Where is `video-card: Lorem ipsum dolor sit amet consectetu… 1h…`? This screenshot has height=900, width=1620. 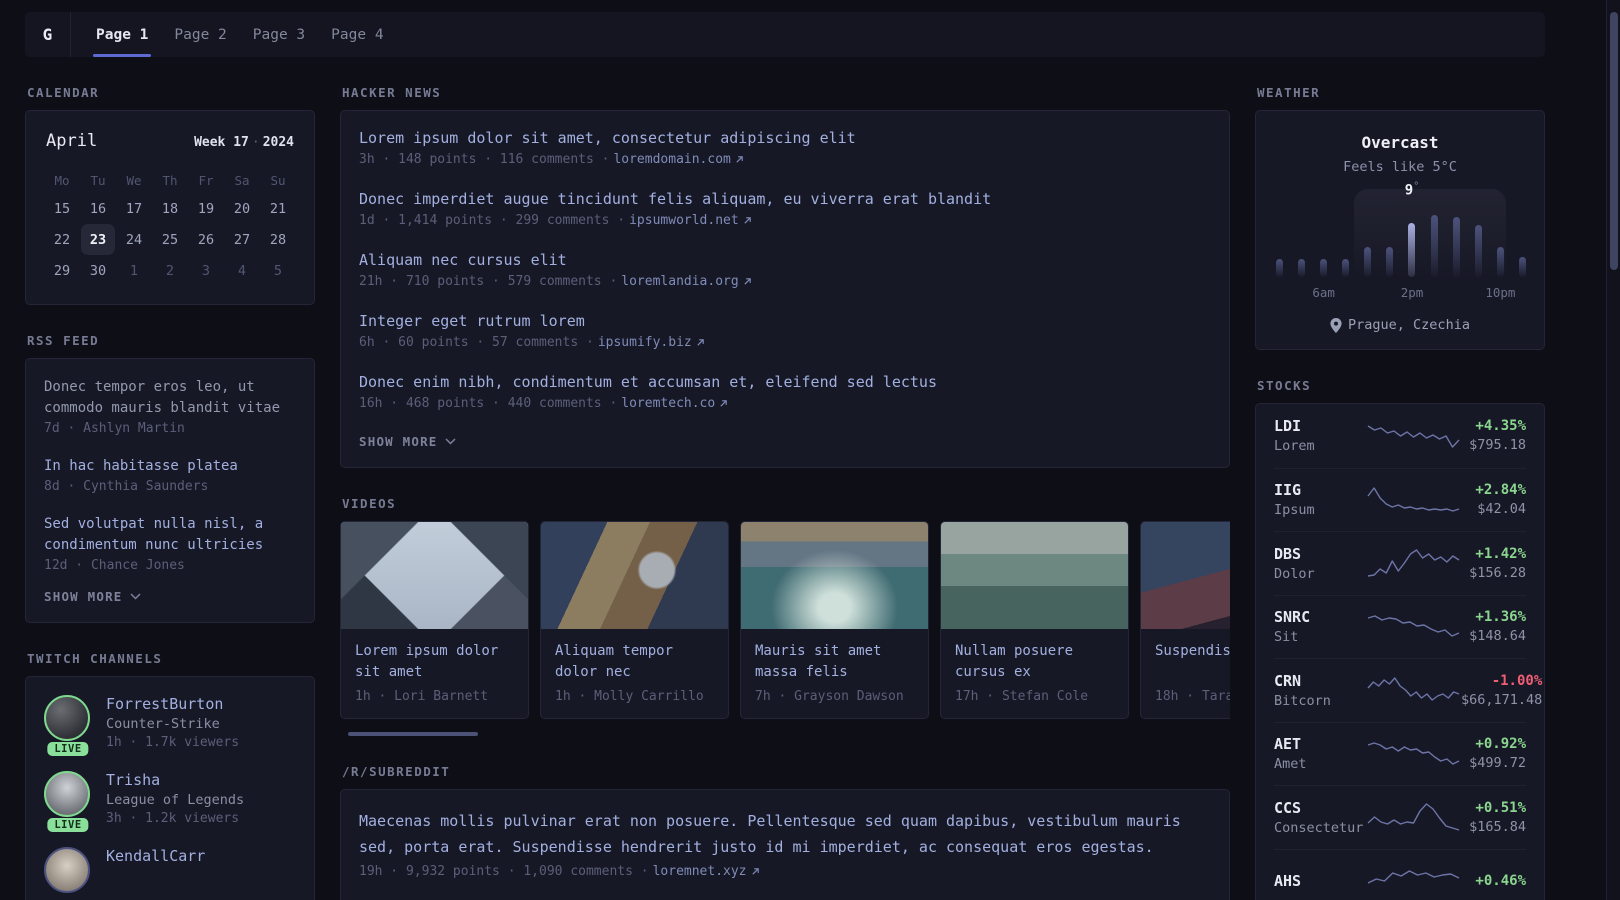 video-card: Lorem ipsum dolor sit amet consectetu… 1h… is located at coordinates (434, 620).